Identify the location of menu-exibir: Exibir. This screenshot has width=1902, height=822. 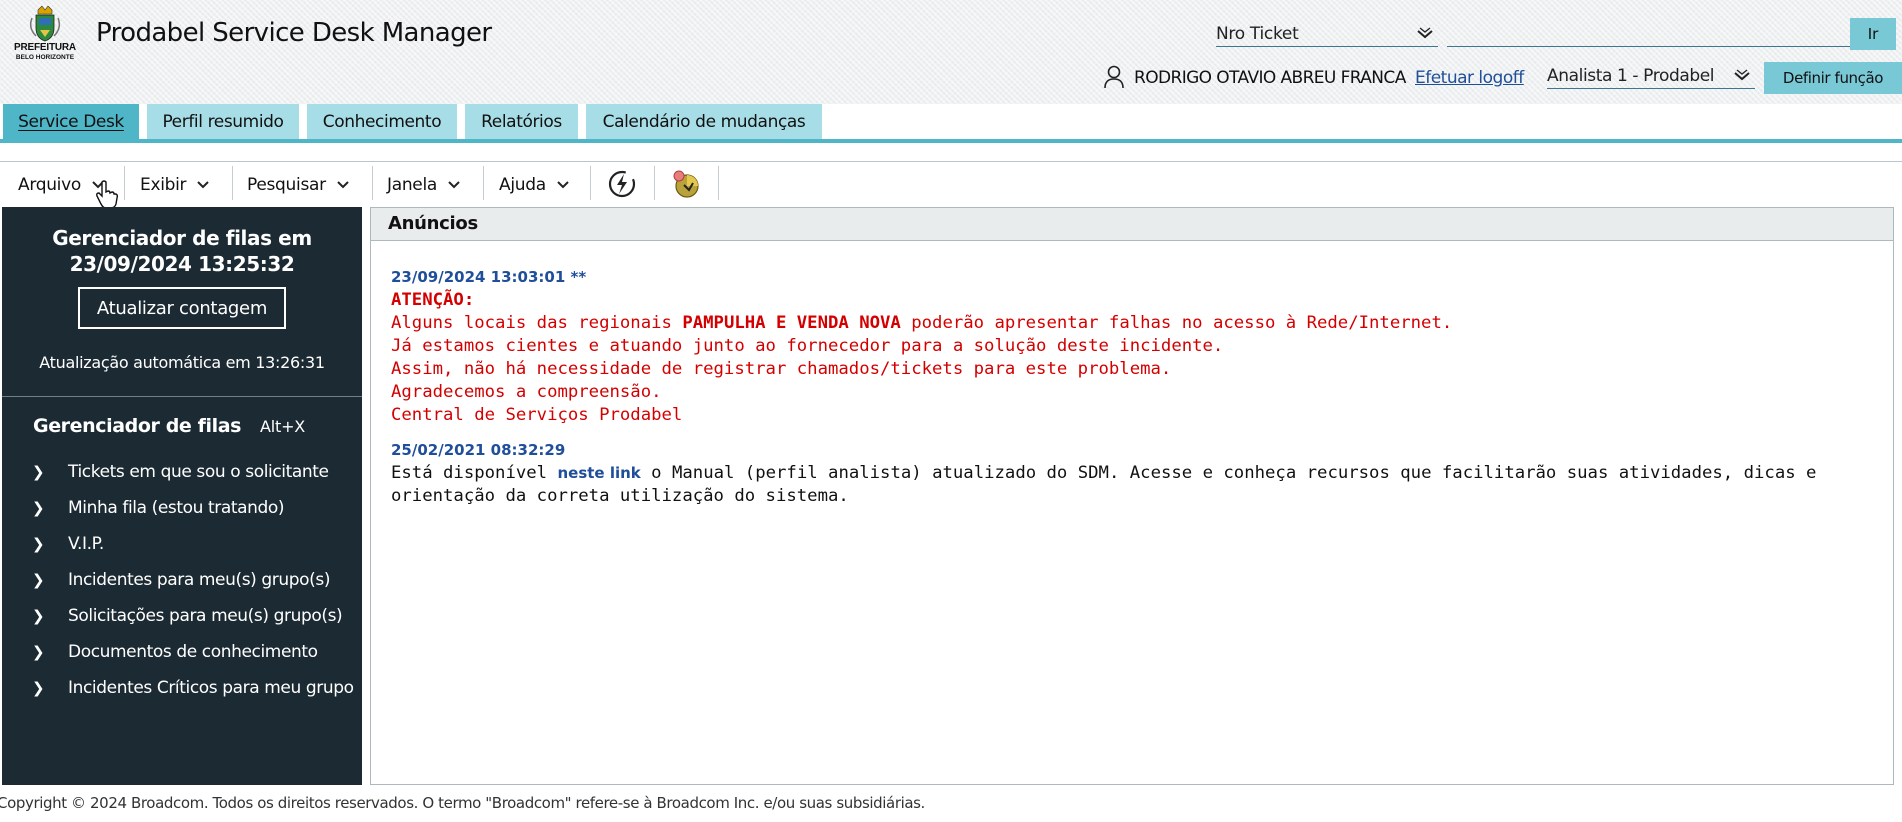
(175, 185).